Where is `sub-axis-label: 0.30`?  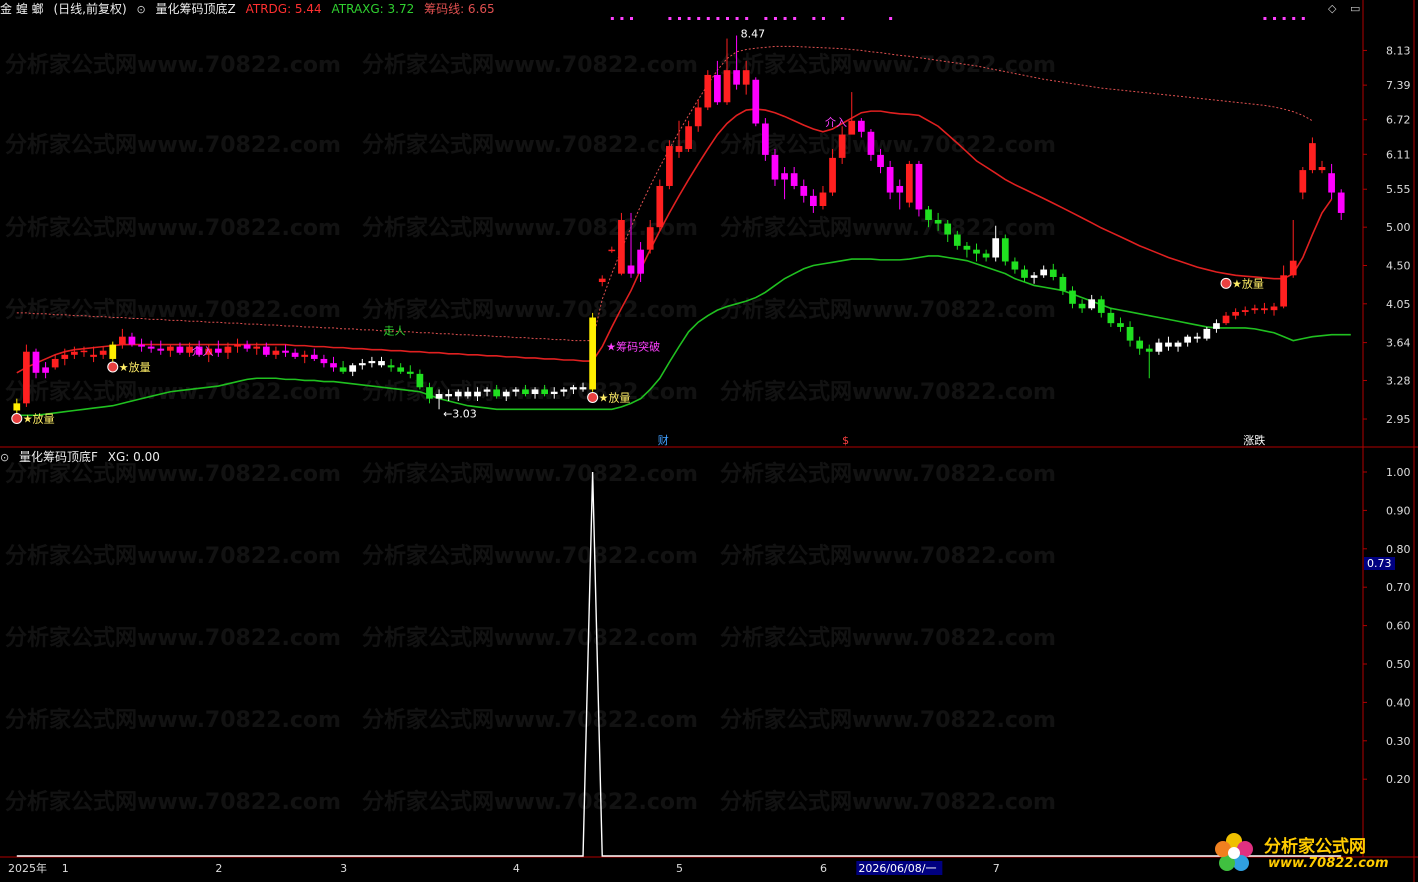 sub-axis-label: 0.30 is located at coordinates (1398, 741).